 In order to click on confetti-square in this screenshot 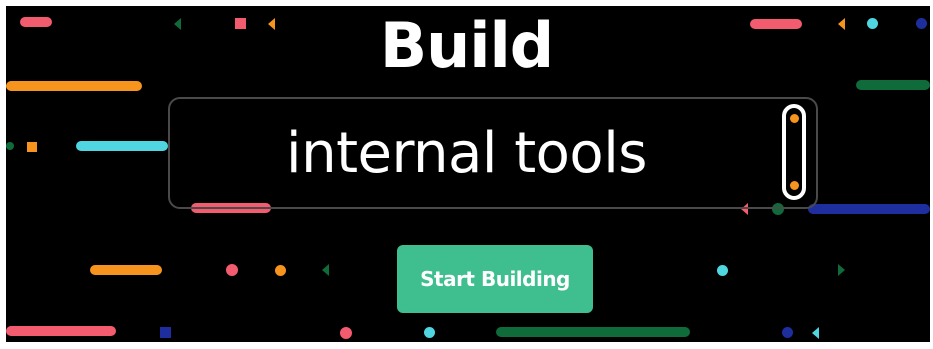, I will do `click(165, 332)`.